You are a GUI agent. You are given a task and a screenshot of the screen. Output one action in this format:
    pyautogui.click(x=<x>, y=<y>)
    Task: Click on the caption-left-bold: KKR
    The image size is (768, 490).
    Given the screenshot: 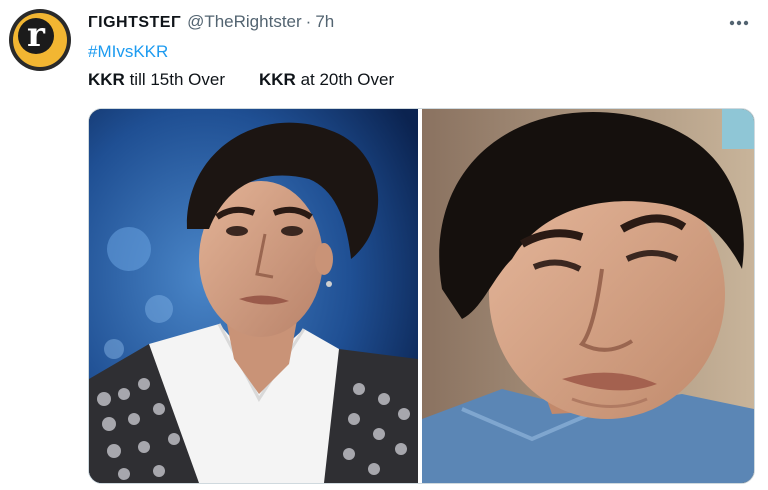 What is the action you would take?
    pyautogui.click(x=106, y=79)
    